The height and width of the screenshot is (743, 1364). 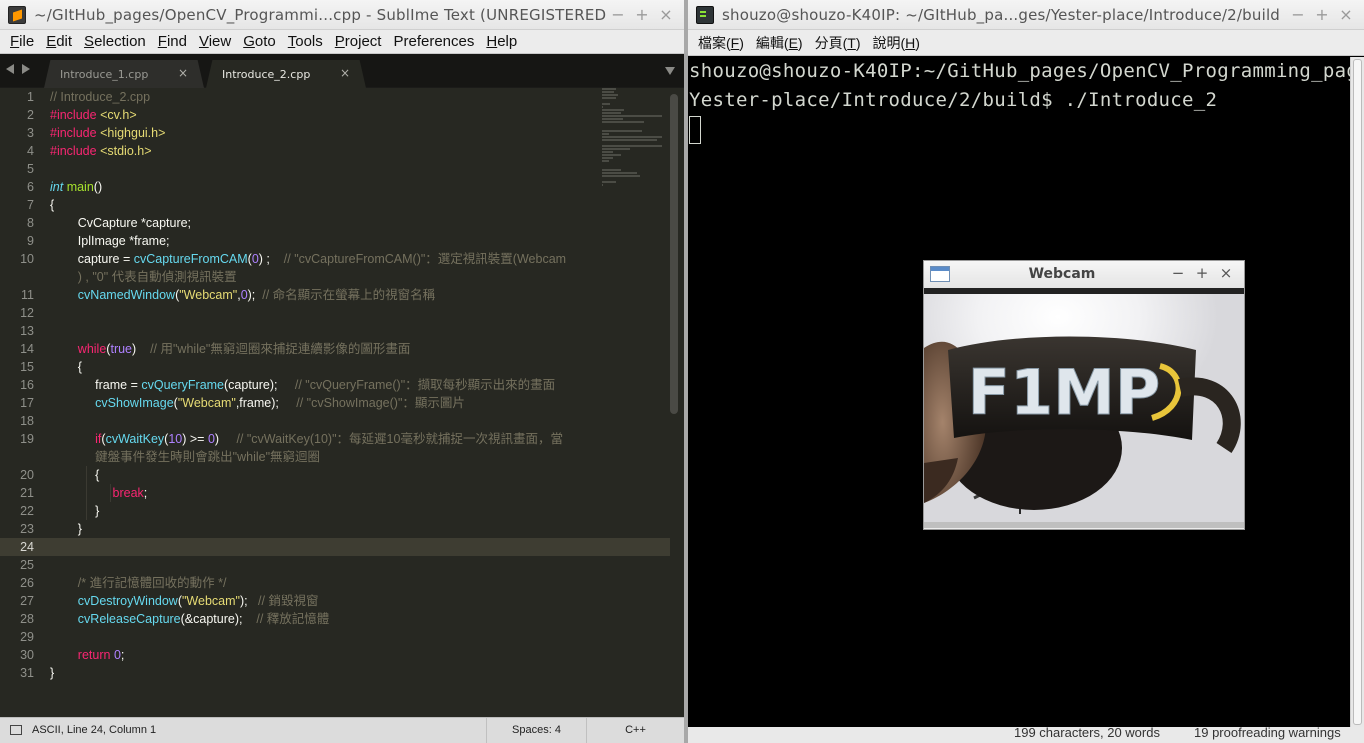 I want to click on menu-item-selection: Selection, so click(x=115, y=41).